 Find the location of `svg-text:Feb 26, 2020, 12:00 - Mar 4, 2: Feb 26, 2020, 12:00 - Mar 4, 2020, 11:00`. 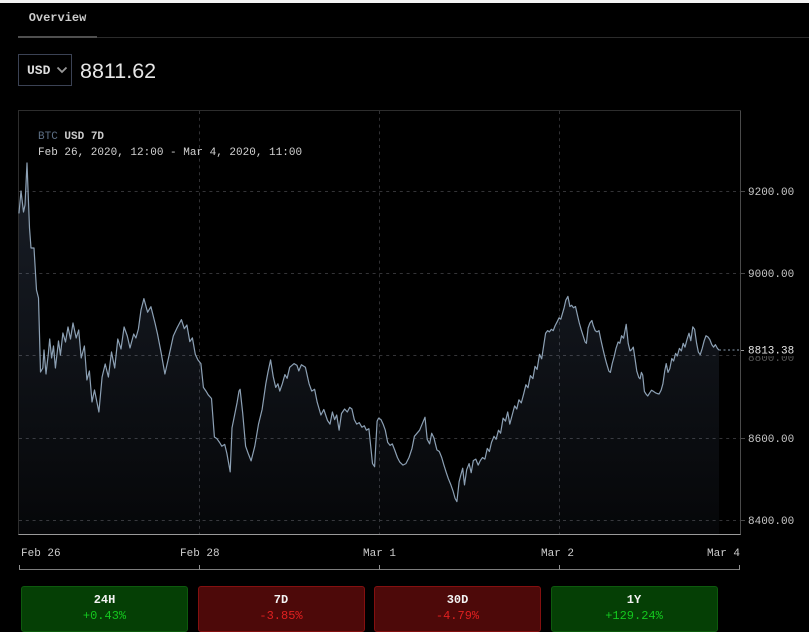

svg-text:Feb 26, 2020, 12:00 - Mar 4, 2: Feb 26, 2020, 12:00 - Mar 4, 2020, 11:00 is located at coordinates (170, 153).